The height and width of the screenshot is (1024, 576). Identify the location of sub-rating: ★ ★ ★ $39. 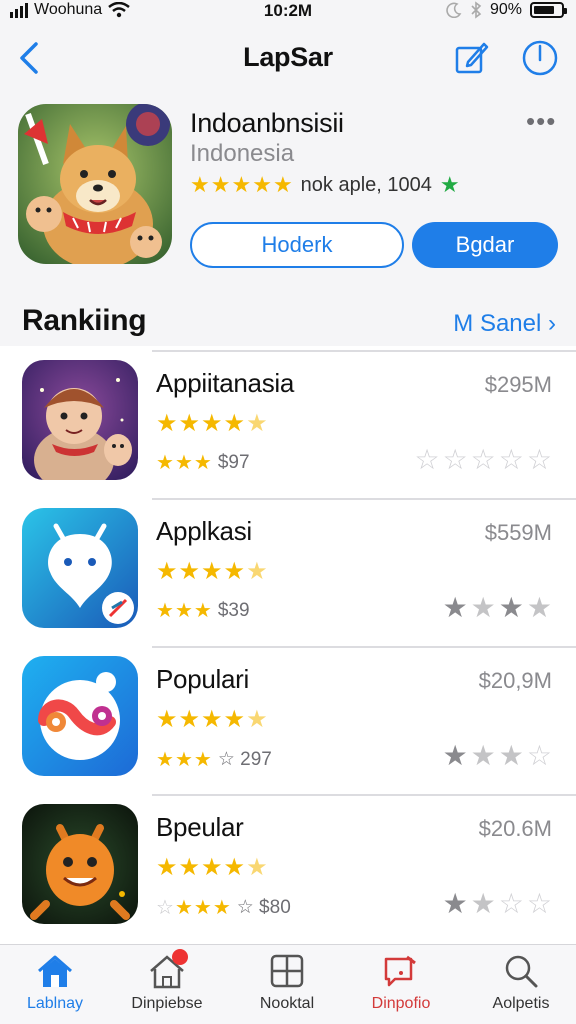
(203, 611).